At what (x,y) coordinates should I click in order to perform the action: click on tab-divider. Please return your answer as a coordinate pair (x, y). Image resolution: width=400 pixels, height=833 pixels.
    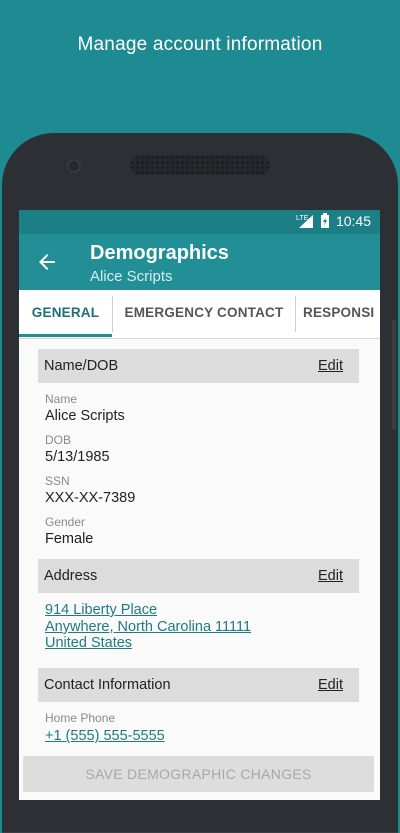
    Looking at the image, I should click on (295, 314).